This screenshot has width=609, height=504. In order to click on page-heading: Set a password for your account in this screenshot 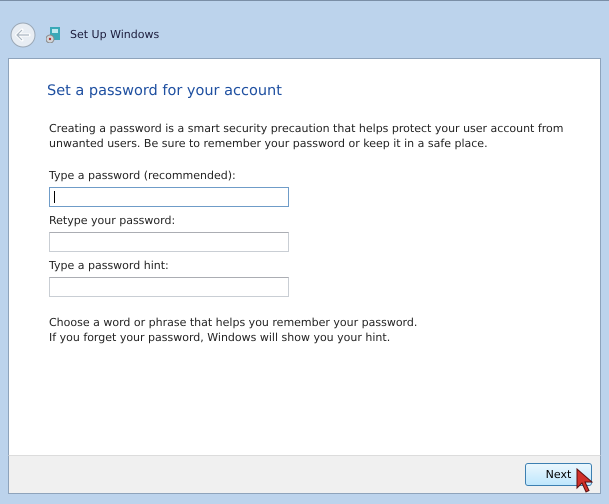, I will do `click(165, 91)`.